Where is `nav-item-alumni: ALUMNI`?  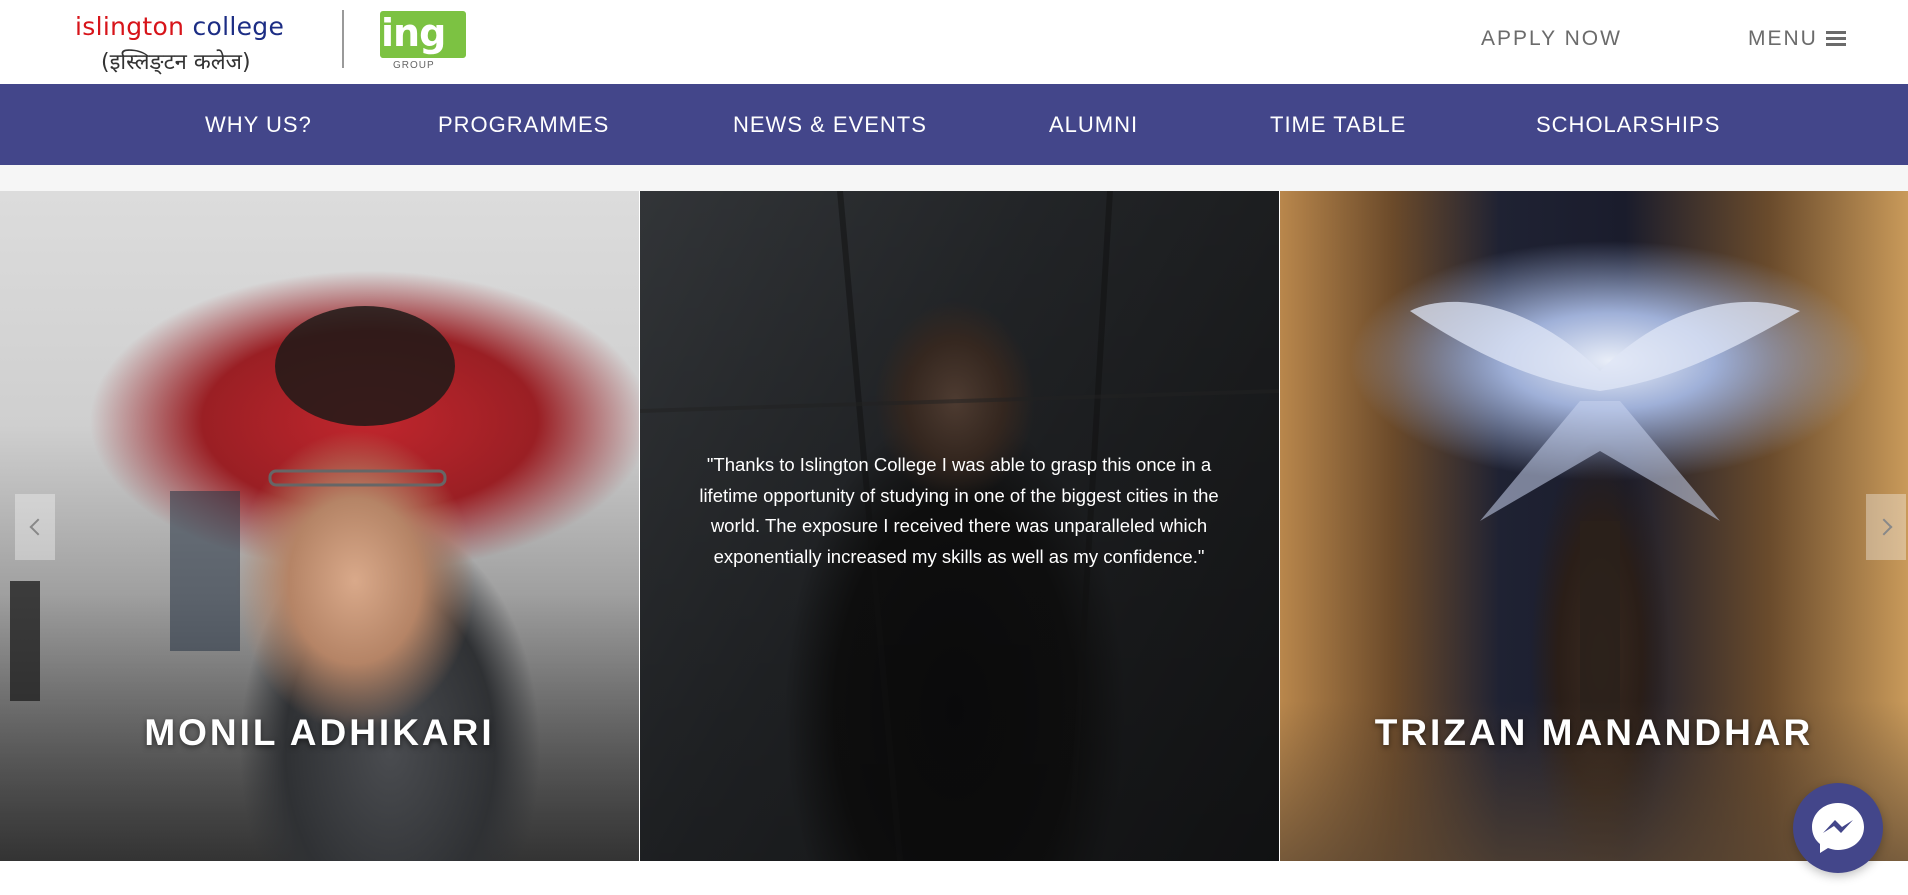
nav-item-alumni: ALUMNI is located at coordinates (1093, 125).